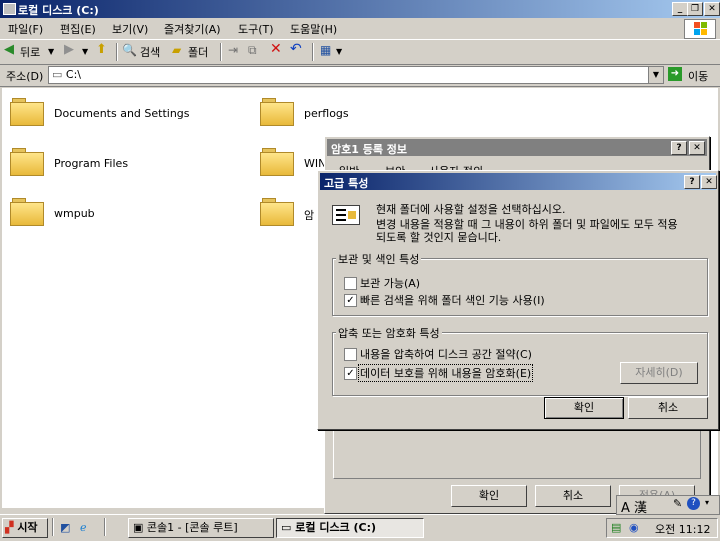  Describe the element at coordinates (150, 52) in the screenshot. I see `search-button: 검색` at that location.